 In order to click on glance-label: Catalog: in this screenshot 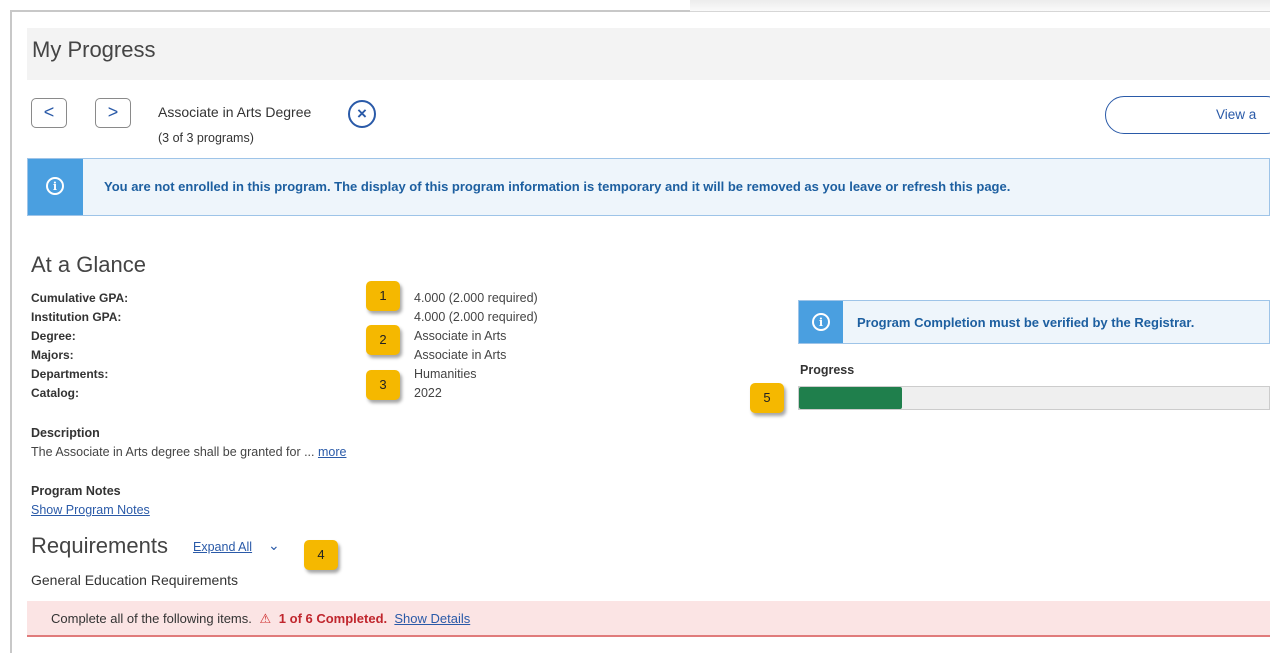, I will do `click(55, 393)`.